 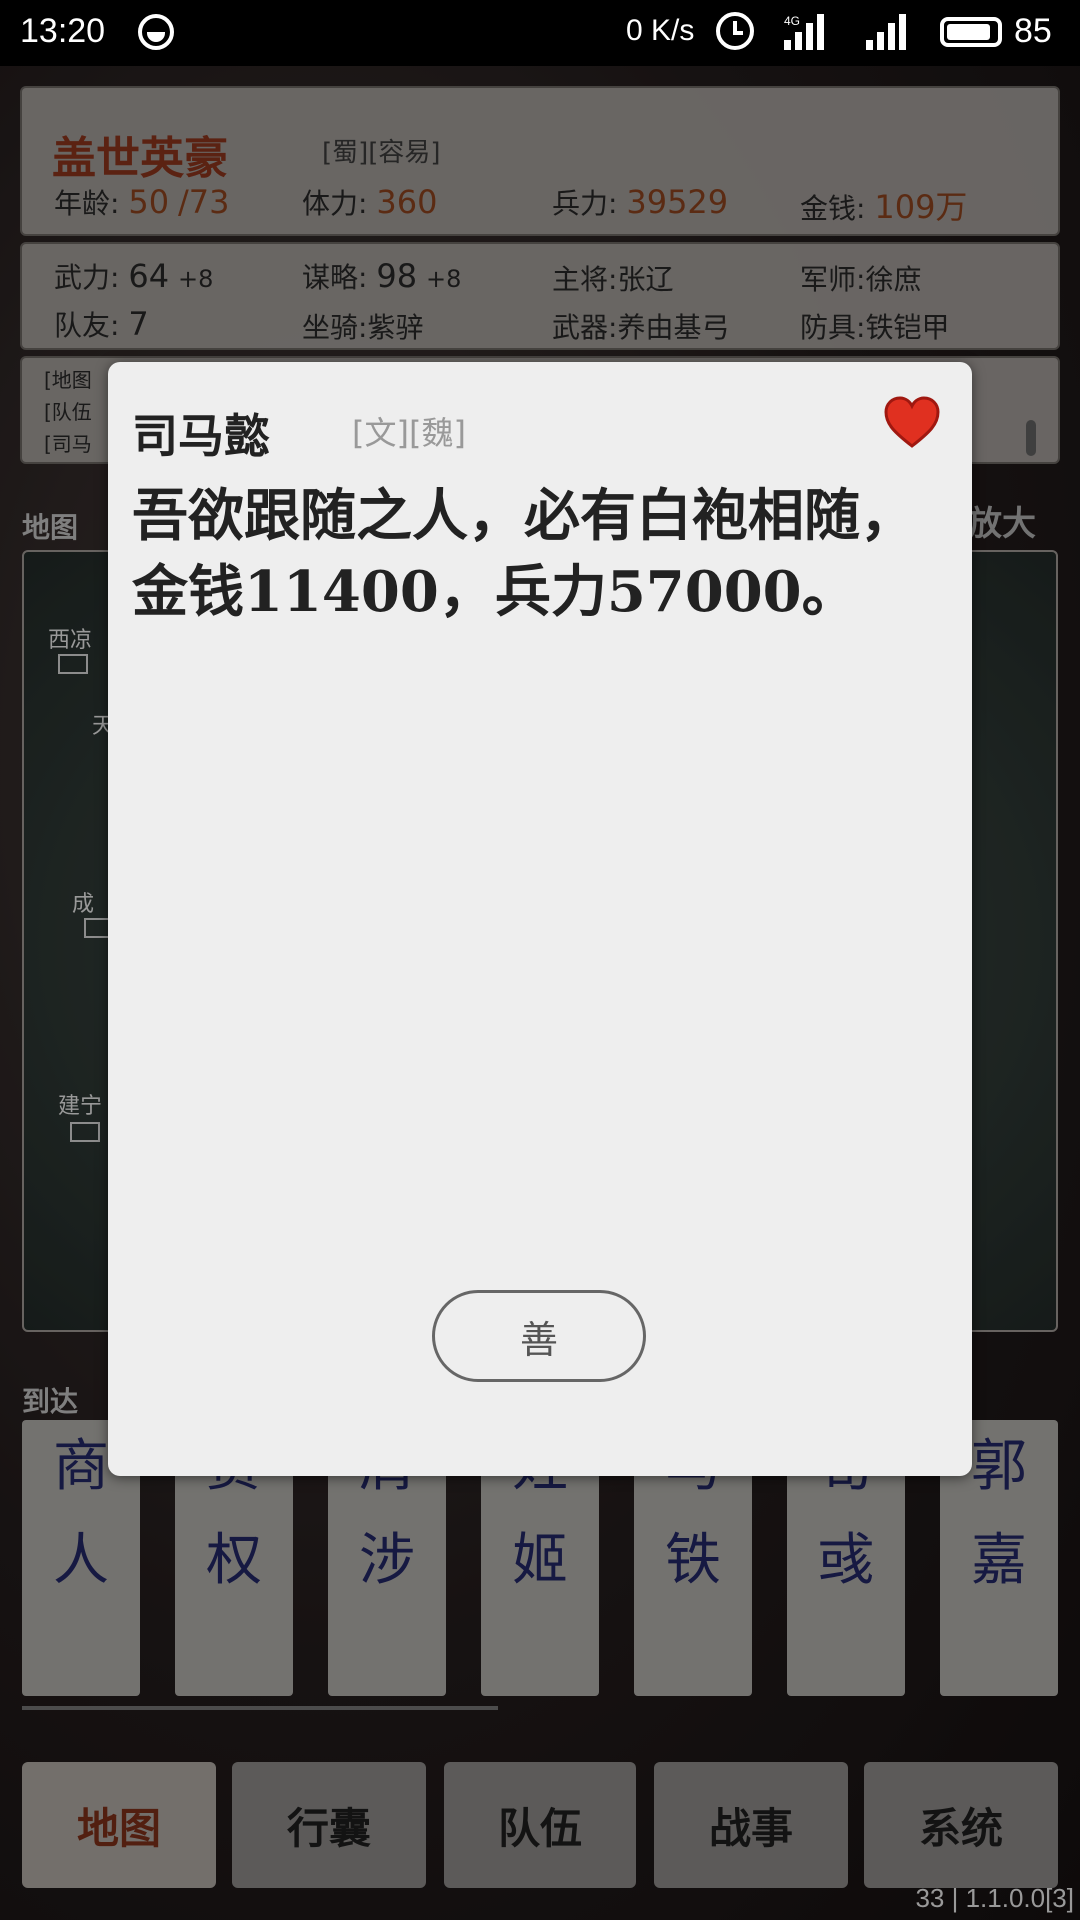 What do you see at coordinates (409, 433) in the screenshot?
I see `dialog-character-tags: [文][魏]` at bounding box center [409, 433].